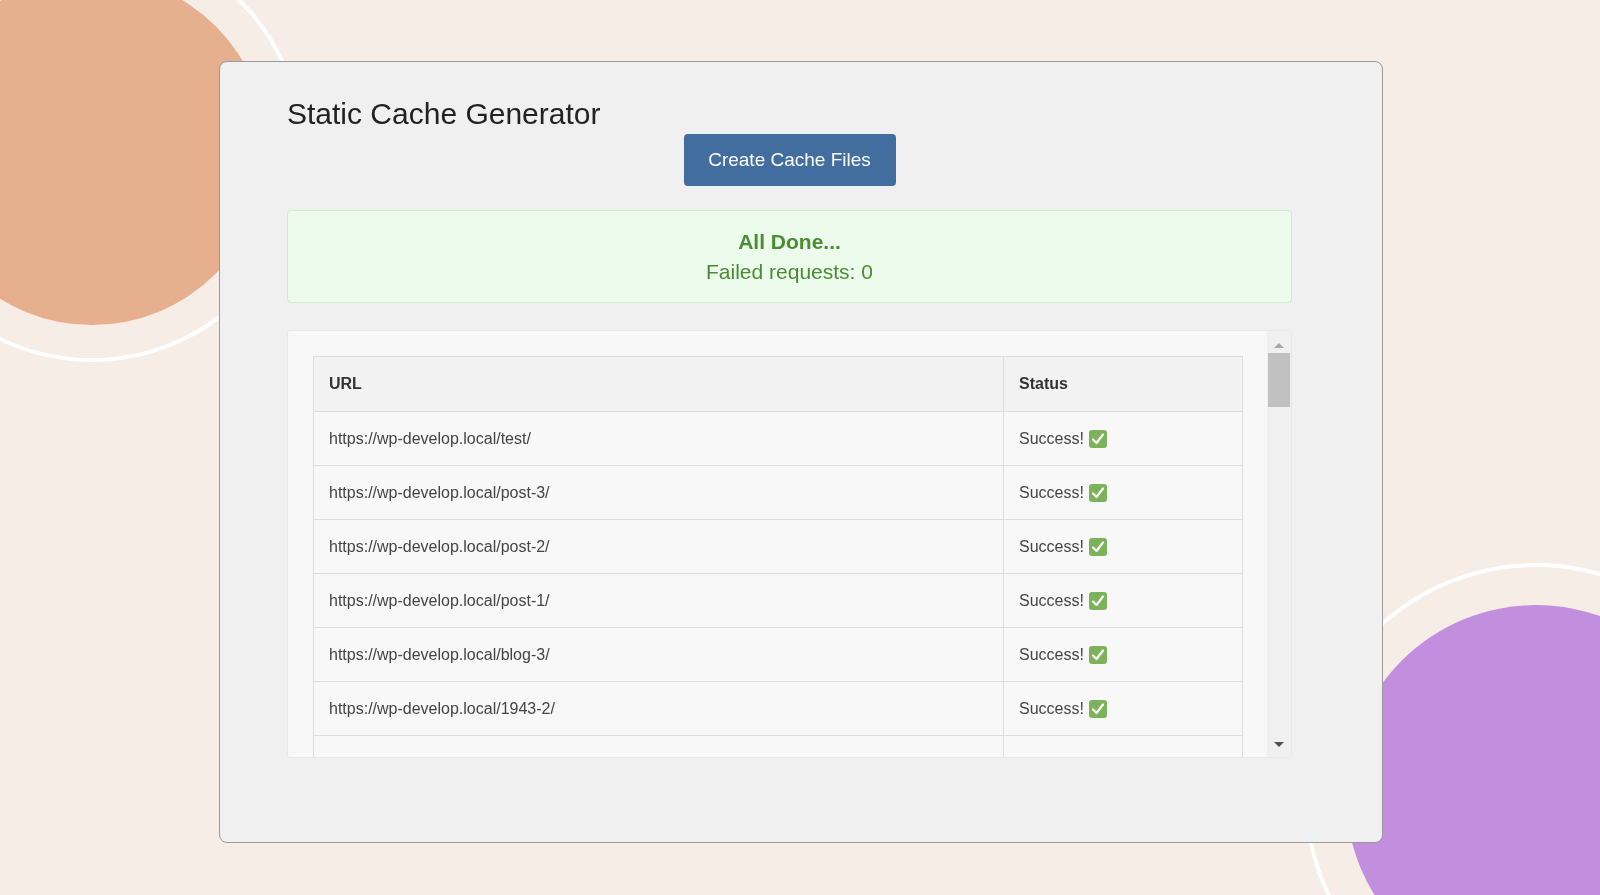 This screenshot has width=1600, height=895. What do you see at coordinates (1279, 380) in the screenshot?
I see `scroll-thumb` at bounding box center [1279, 380].